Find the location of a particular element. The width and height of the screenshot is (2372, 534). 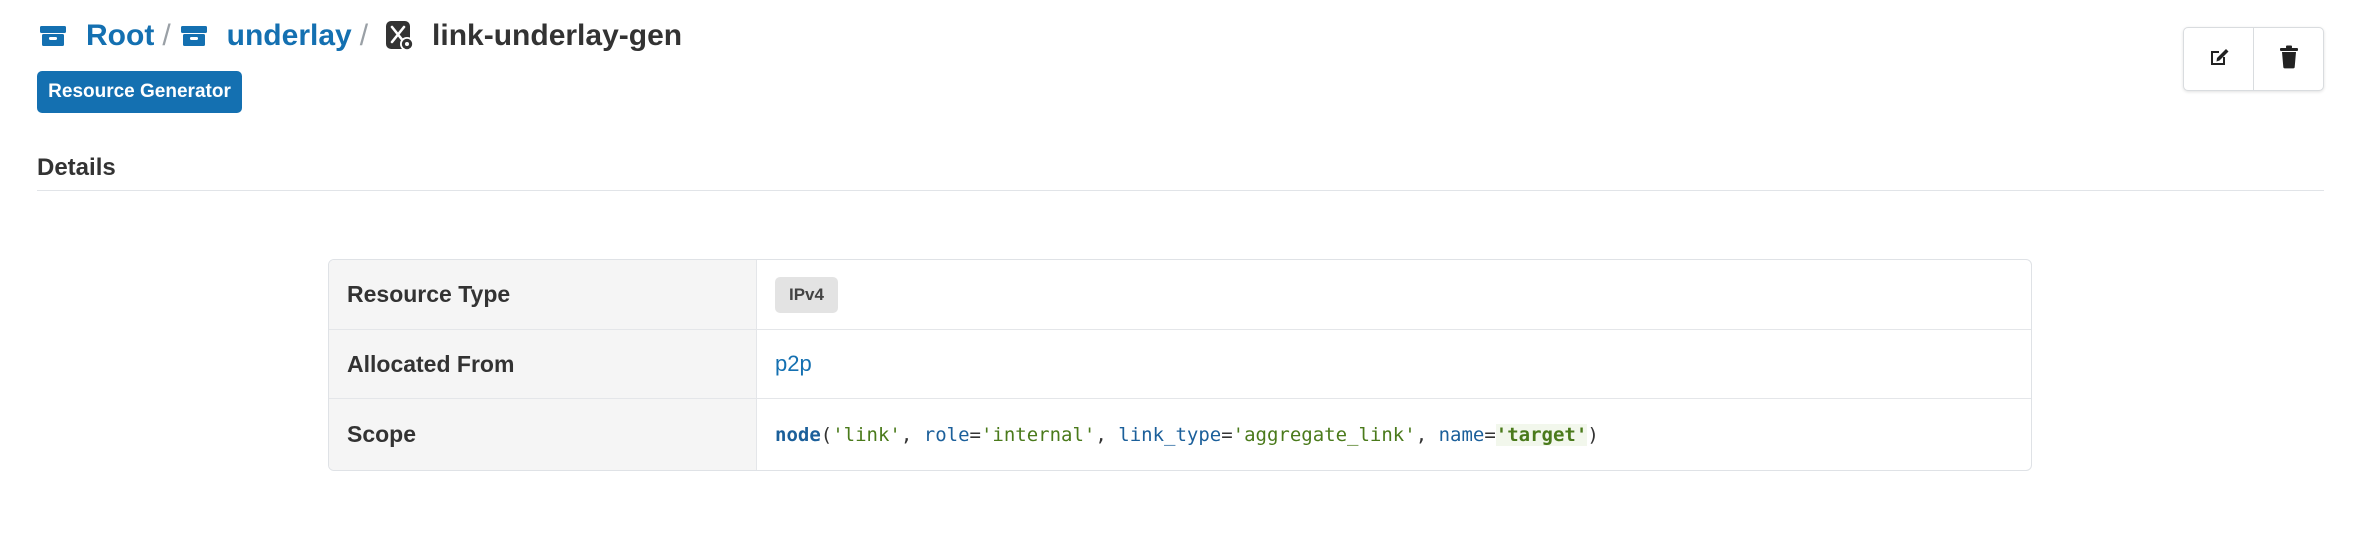

edit-icon is located at coordinates (2219, 59).